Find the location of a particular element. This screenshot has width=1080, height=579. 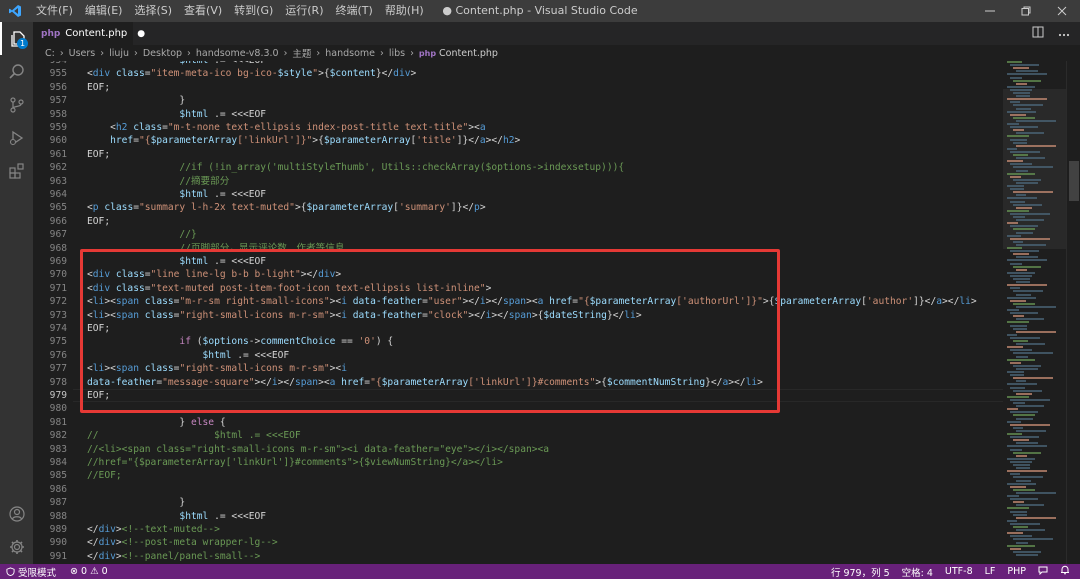

line-number: 970 is located at coordinates (58, 275).